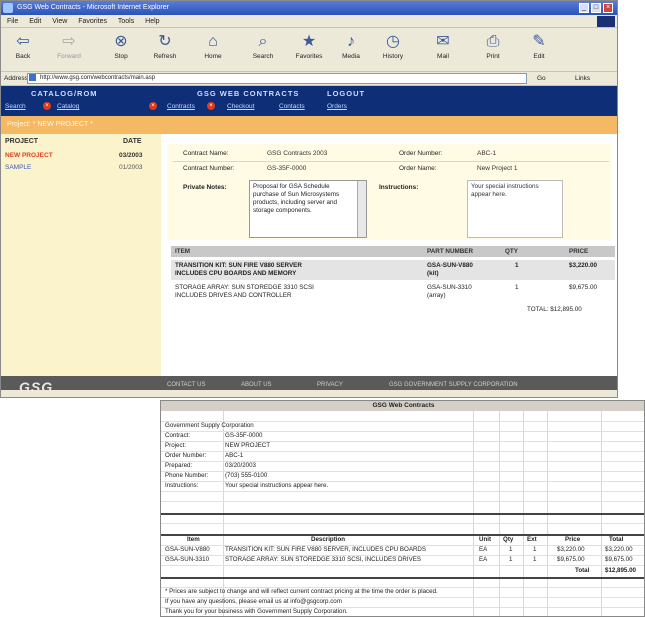 The image size is (645, 617). I want to click on status-bar, so click(309, 393).